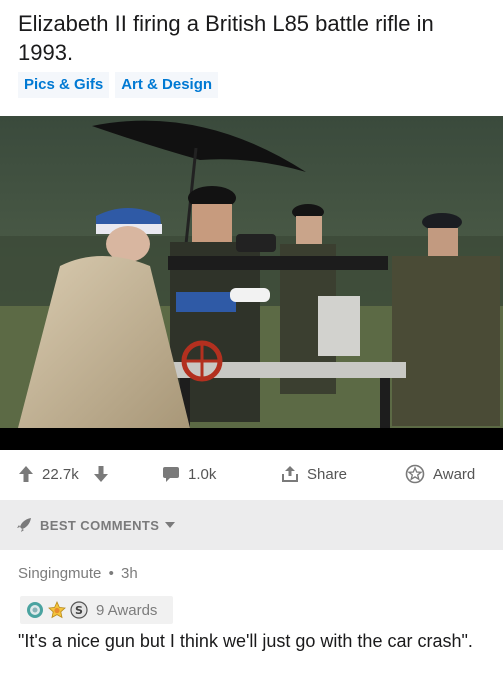 Image resolution: width=503 pixels, height=680 pixels. I want to click on svg-text: S, so click(79, 610).